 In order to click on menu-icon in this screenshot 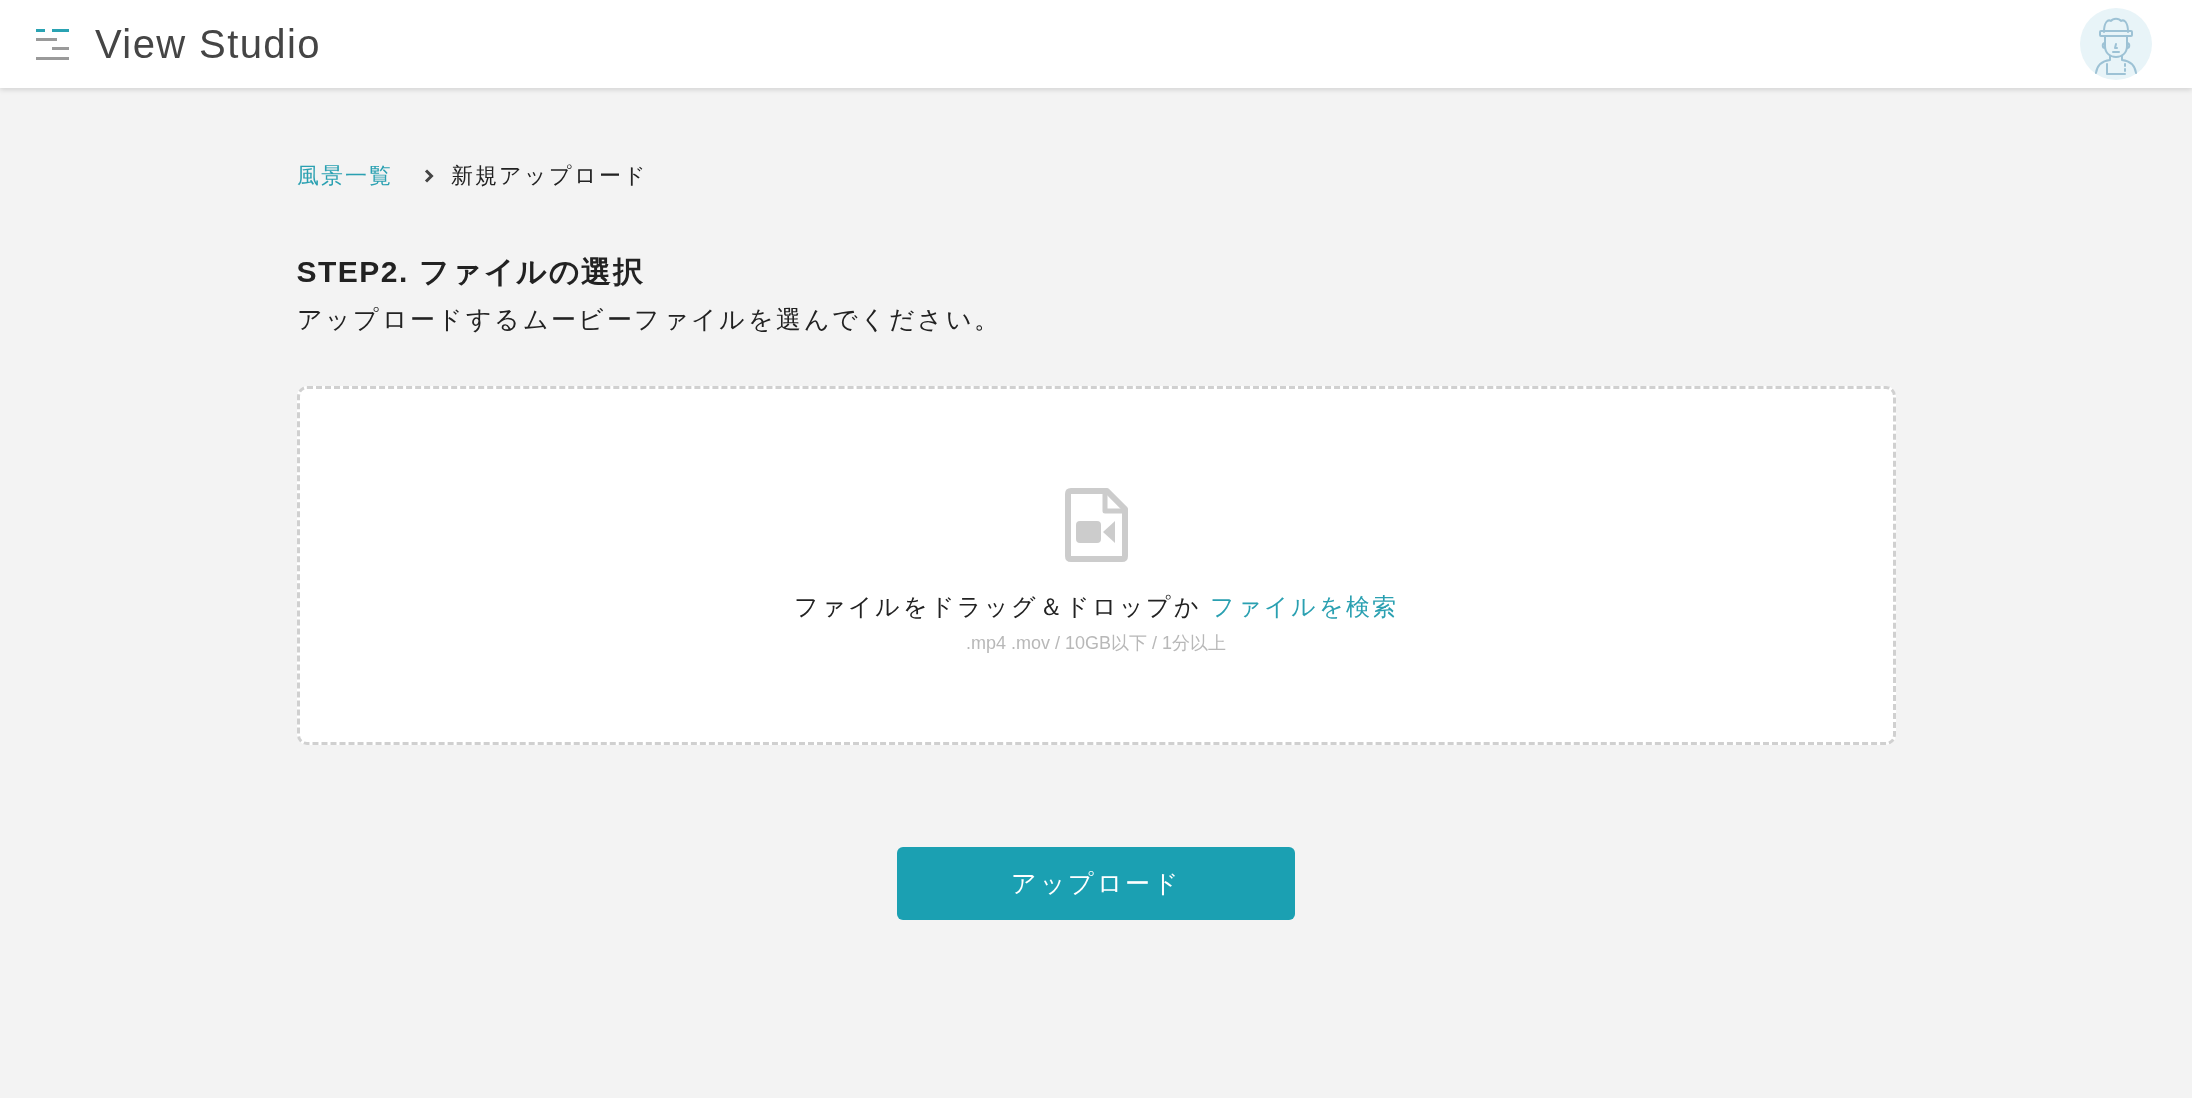, I will do `click(52, 44)`.